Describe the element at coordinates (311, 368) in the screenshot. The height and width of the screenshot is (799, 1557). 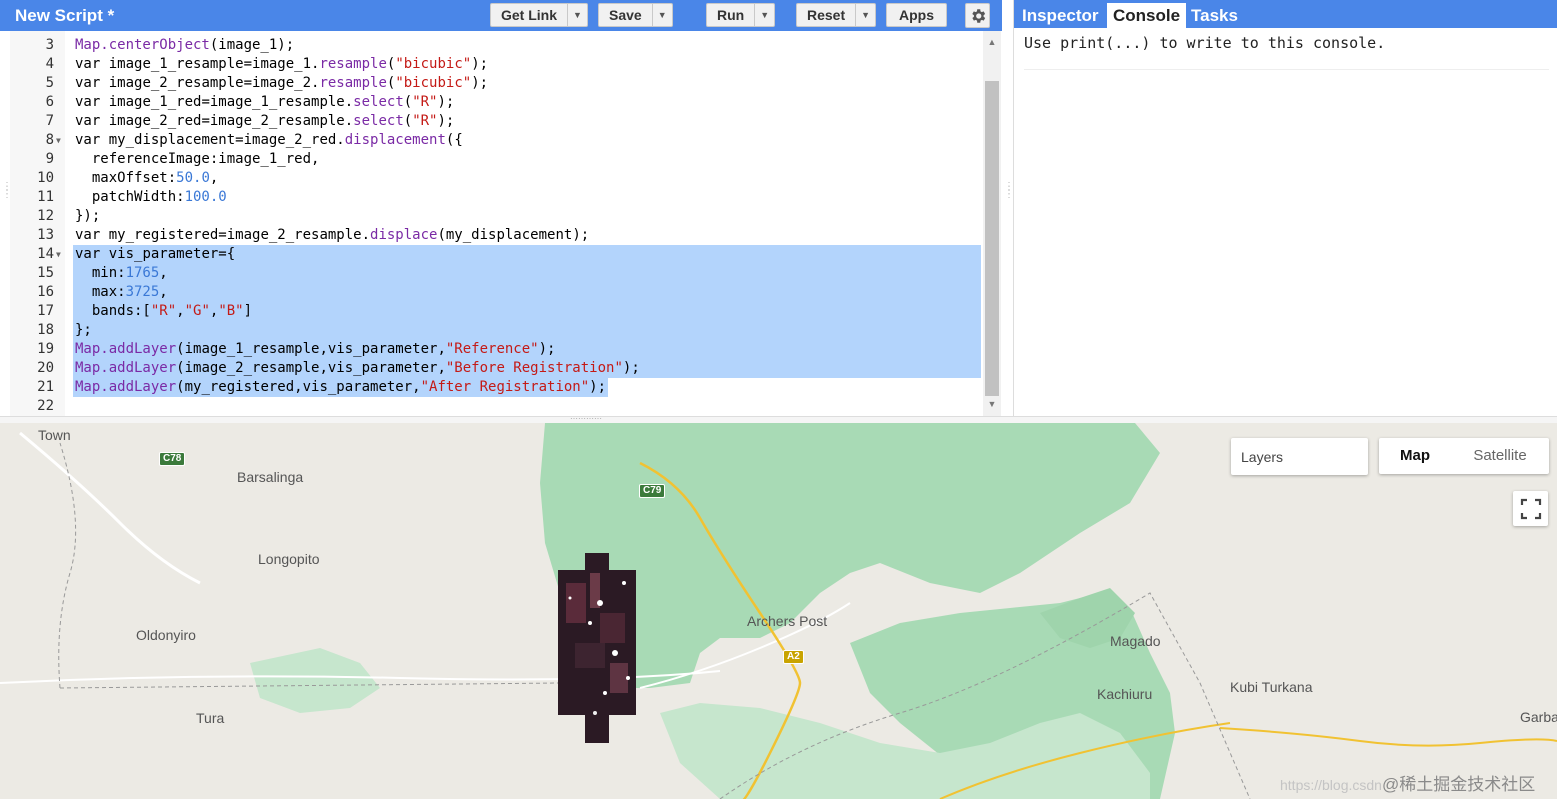
I see `code-token: (image_2_resample,vis_parameter,` at that location.